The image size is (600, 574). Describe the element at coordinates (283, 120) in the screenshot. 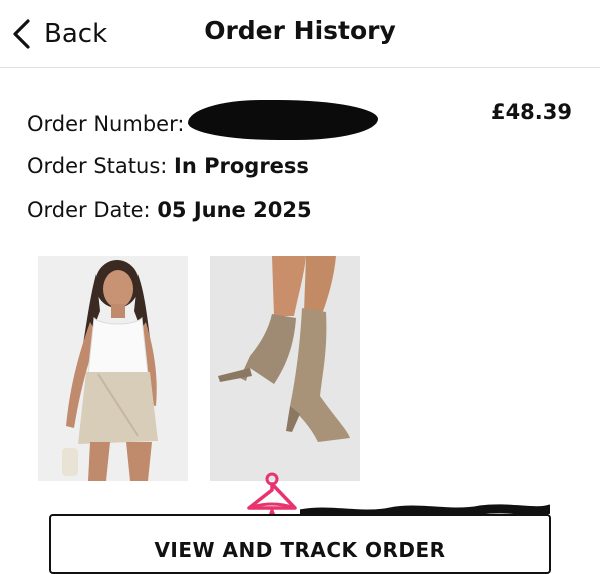

I see `redacted-order-number` at that location.